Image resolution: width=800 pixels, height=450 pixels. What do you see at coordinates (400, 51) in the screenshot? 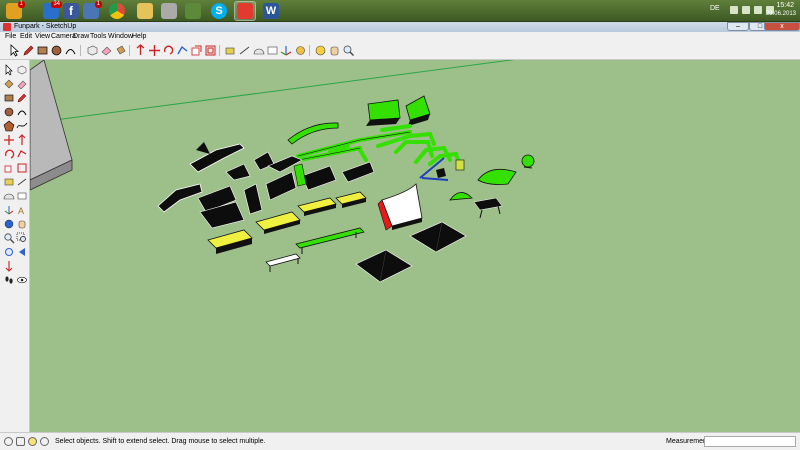
I see `main-toolbar` at bounding box center [400, 51].